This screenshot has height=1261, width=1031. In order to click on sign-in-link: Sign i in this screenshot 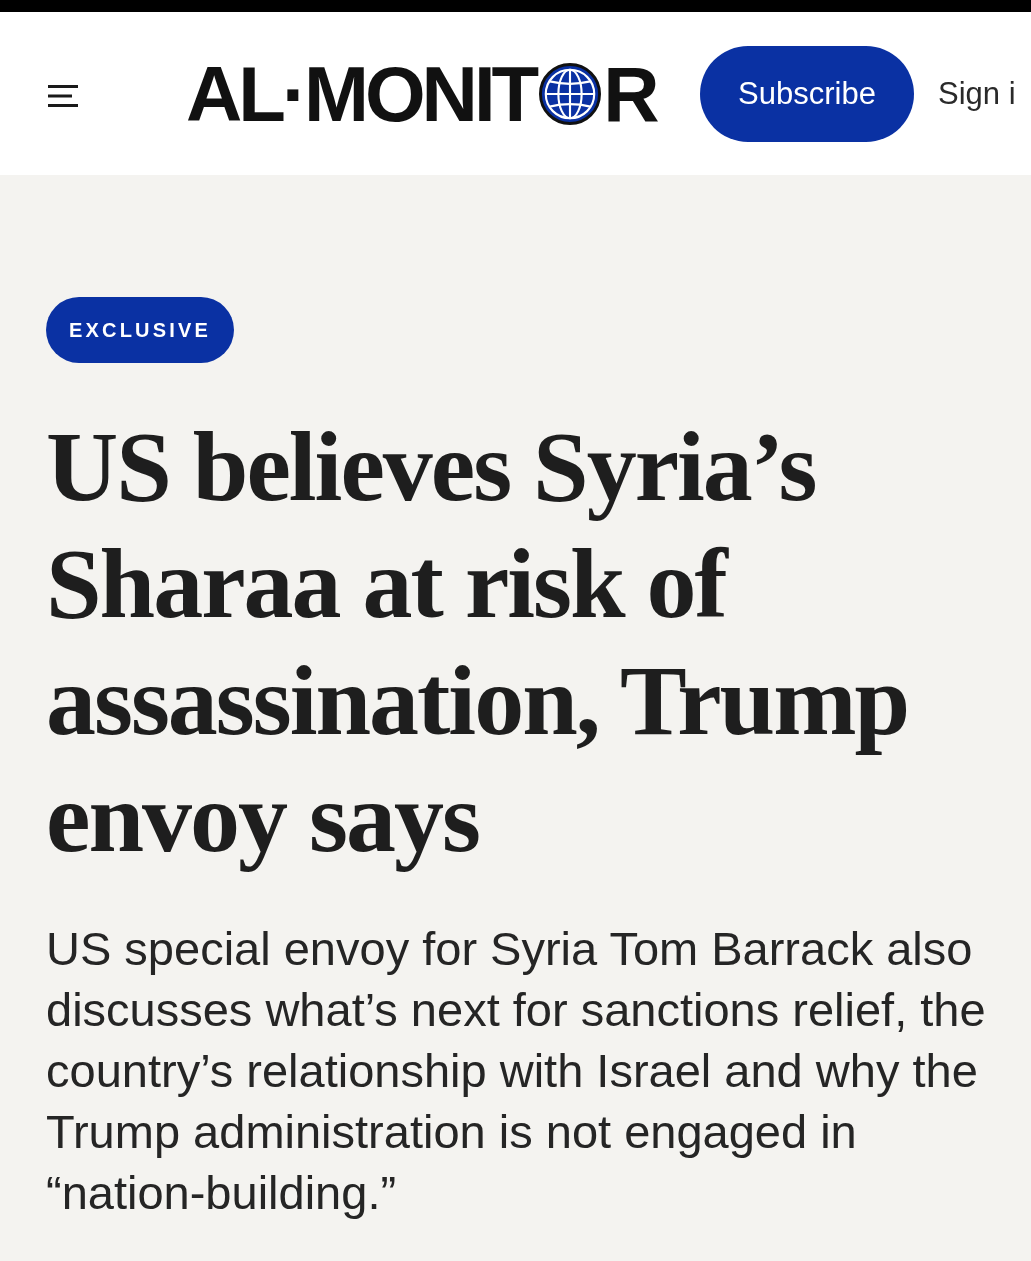, I will do `click(977, 93)`.